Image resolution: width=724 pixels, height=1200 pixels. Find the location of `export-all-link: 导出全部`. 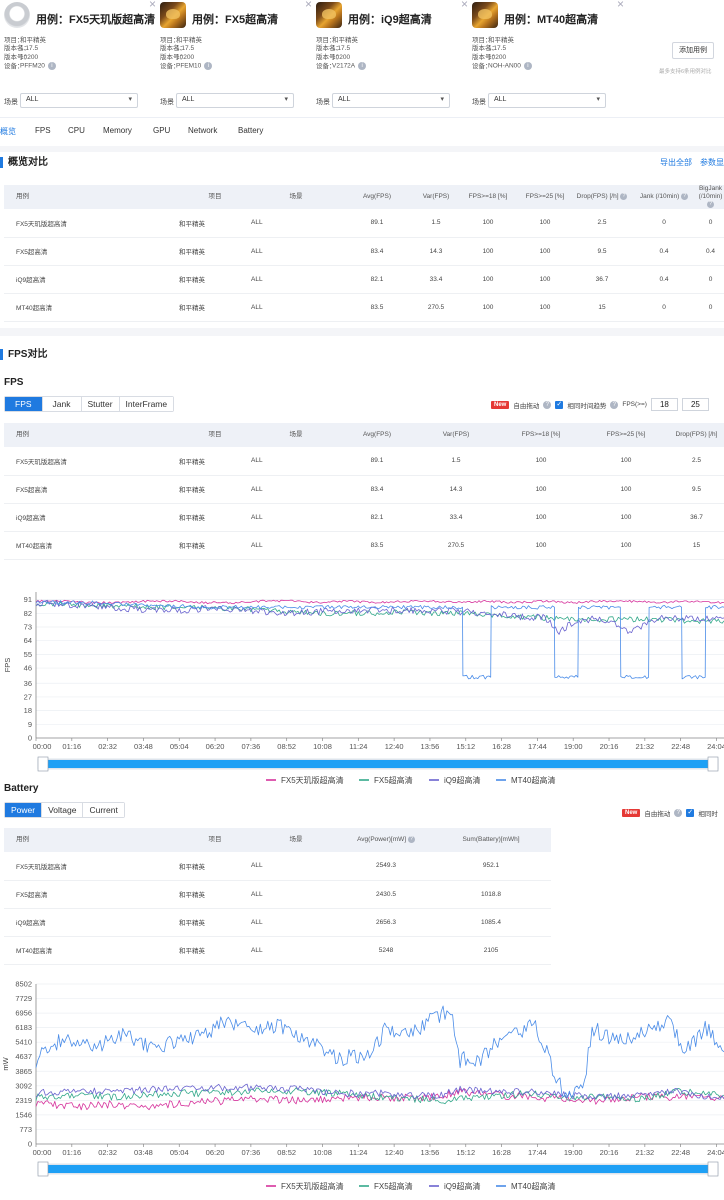

export-all-link: 导出全部 is located at coordinates (676, 162).